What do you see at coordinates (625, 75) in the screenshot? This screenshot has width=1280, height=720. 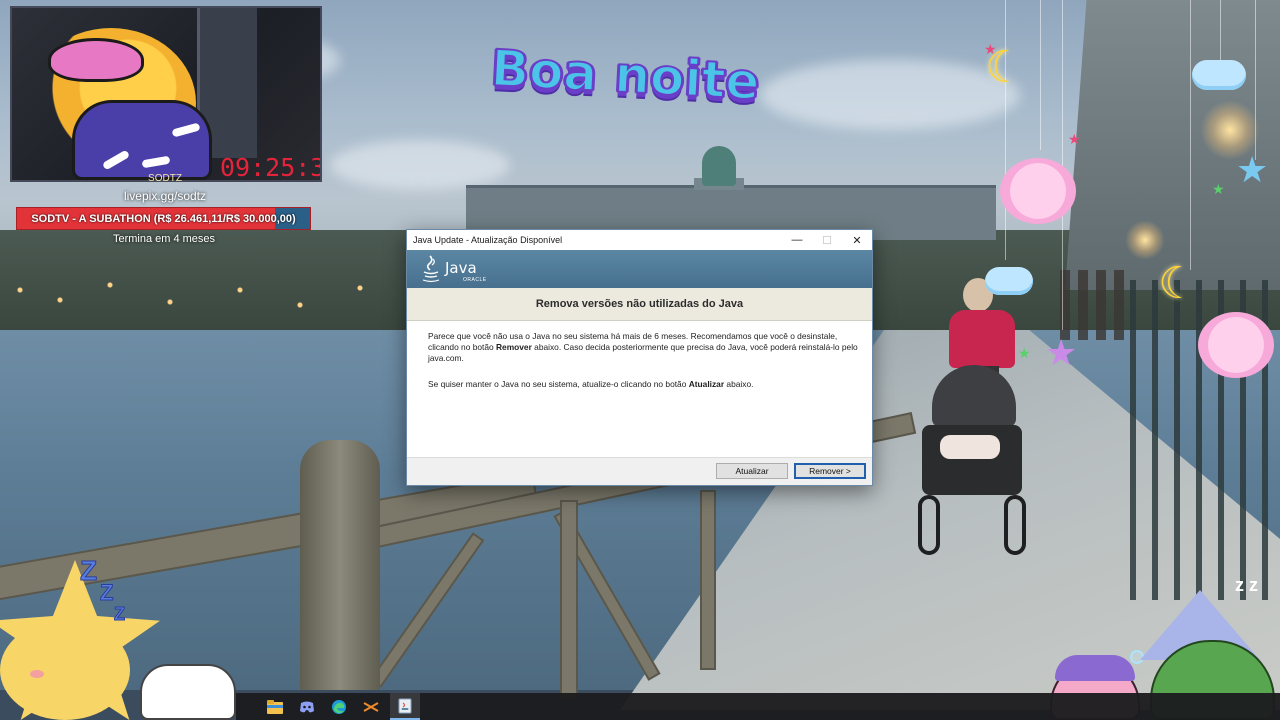 I see `greeting-banner: Boa noite` at bounding box center [625, 75].